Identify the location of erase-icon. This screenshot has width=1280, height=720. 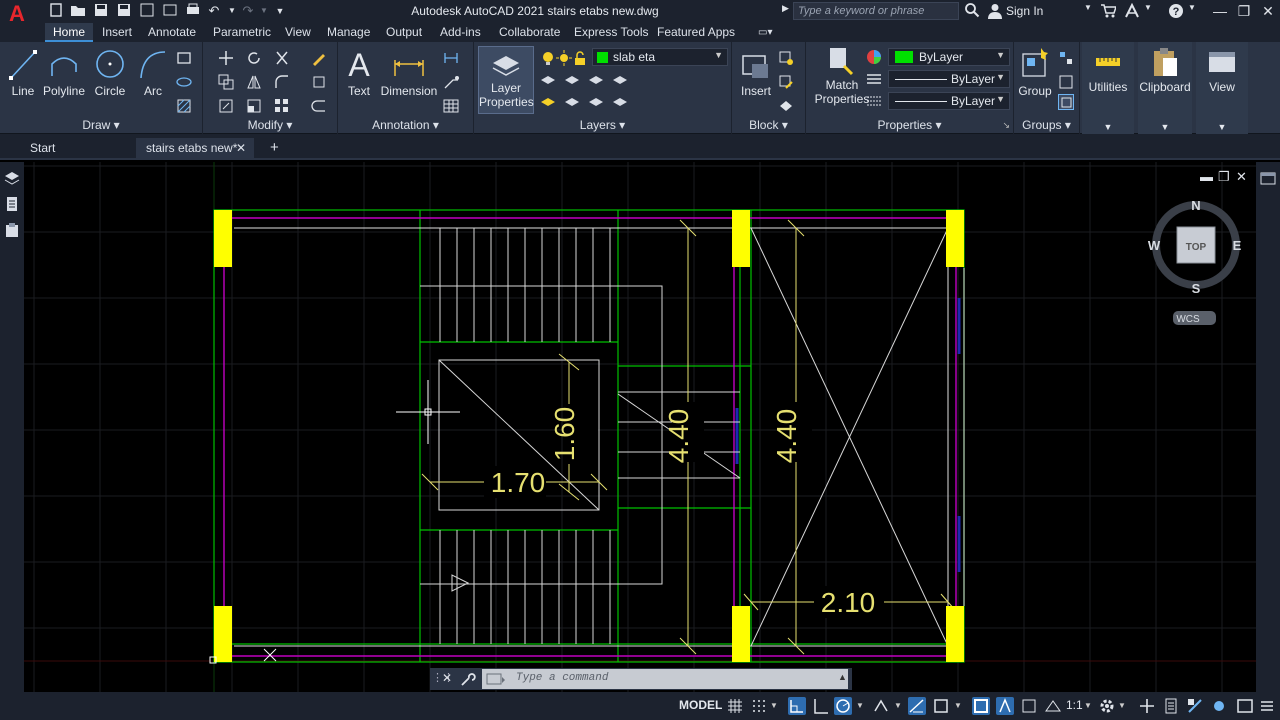
(319, 58).